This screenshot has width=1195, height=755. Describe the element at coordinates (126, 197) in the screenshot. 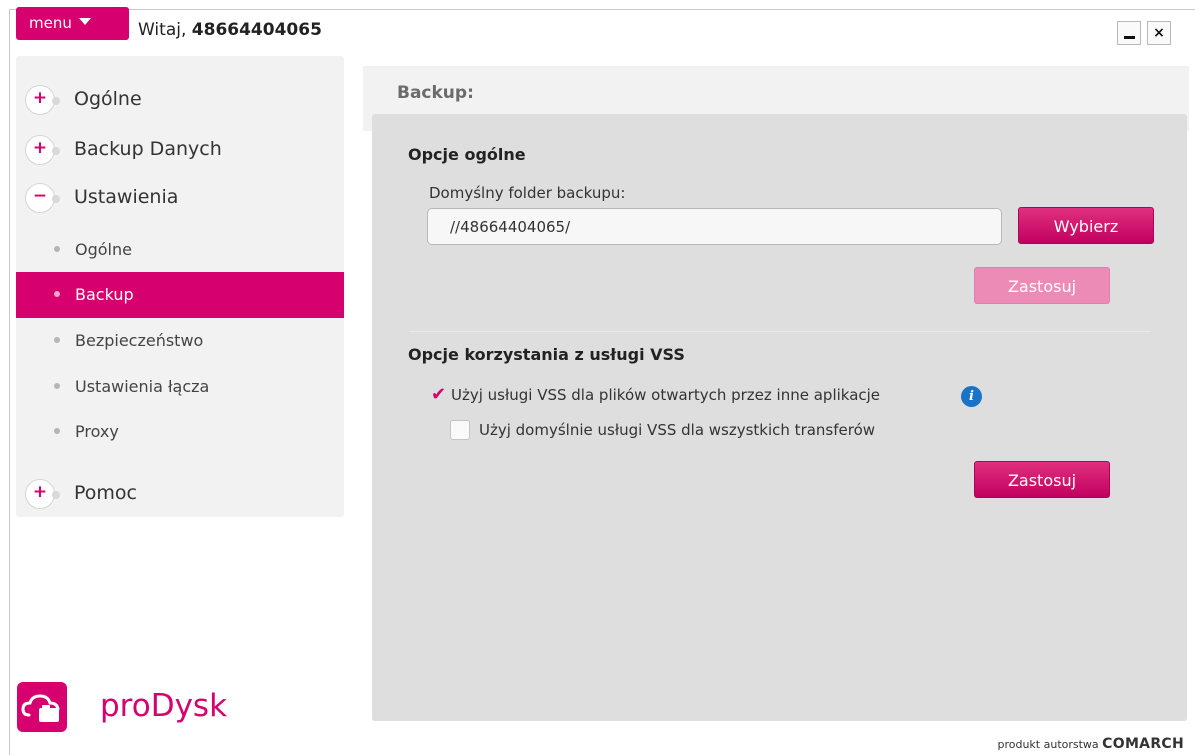

I see `category-label: Ustawienia` at that location.